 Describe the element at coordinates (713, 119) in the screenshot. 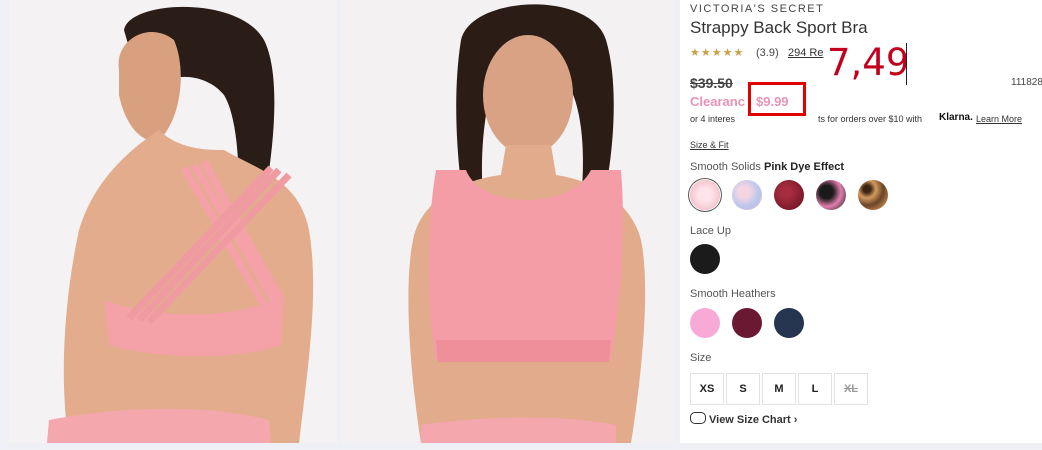

I see `klarna-text-start: or 4 interes` at that location.